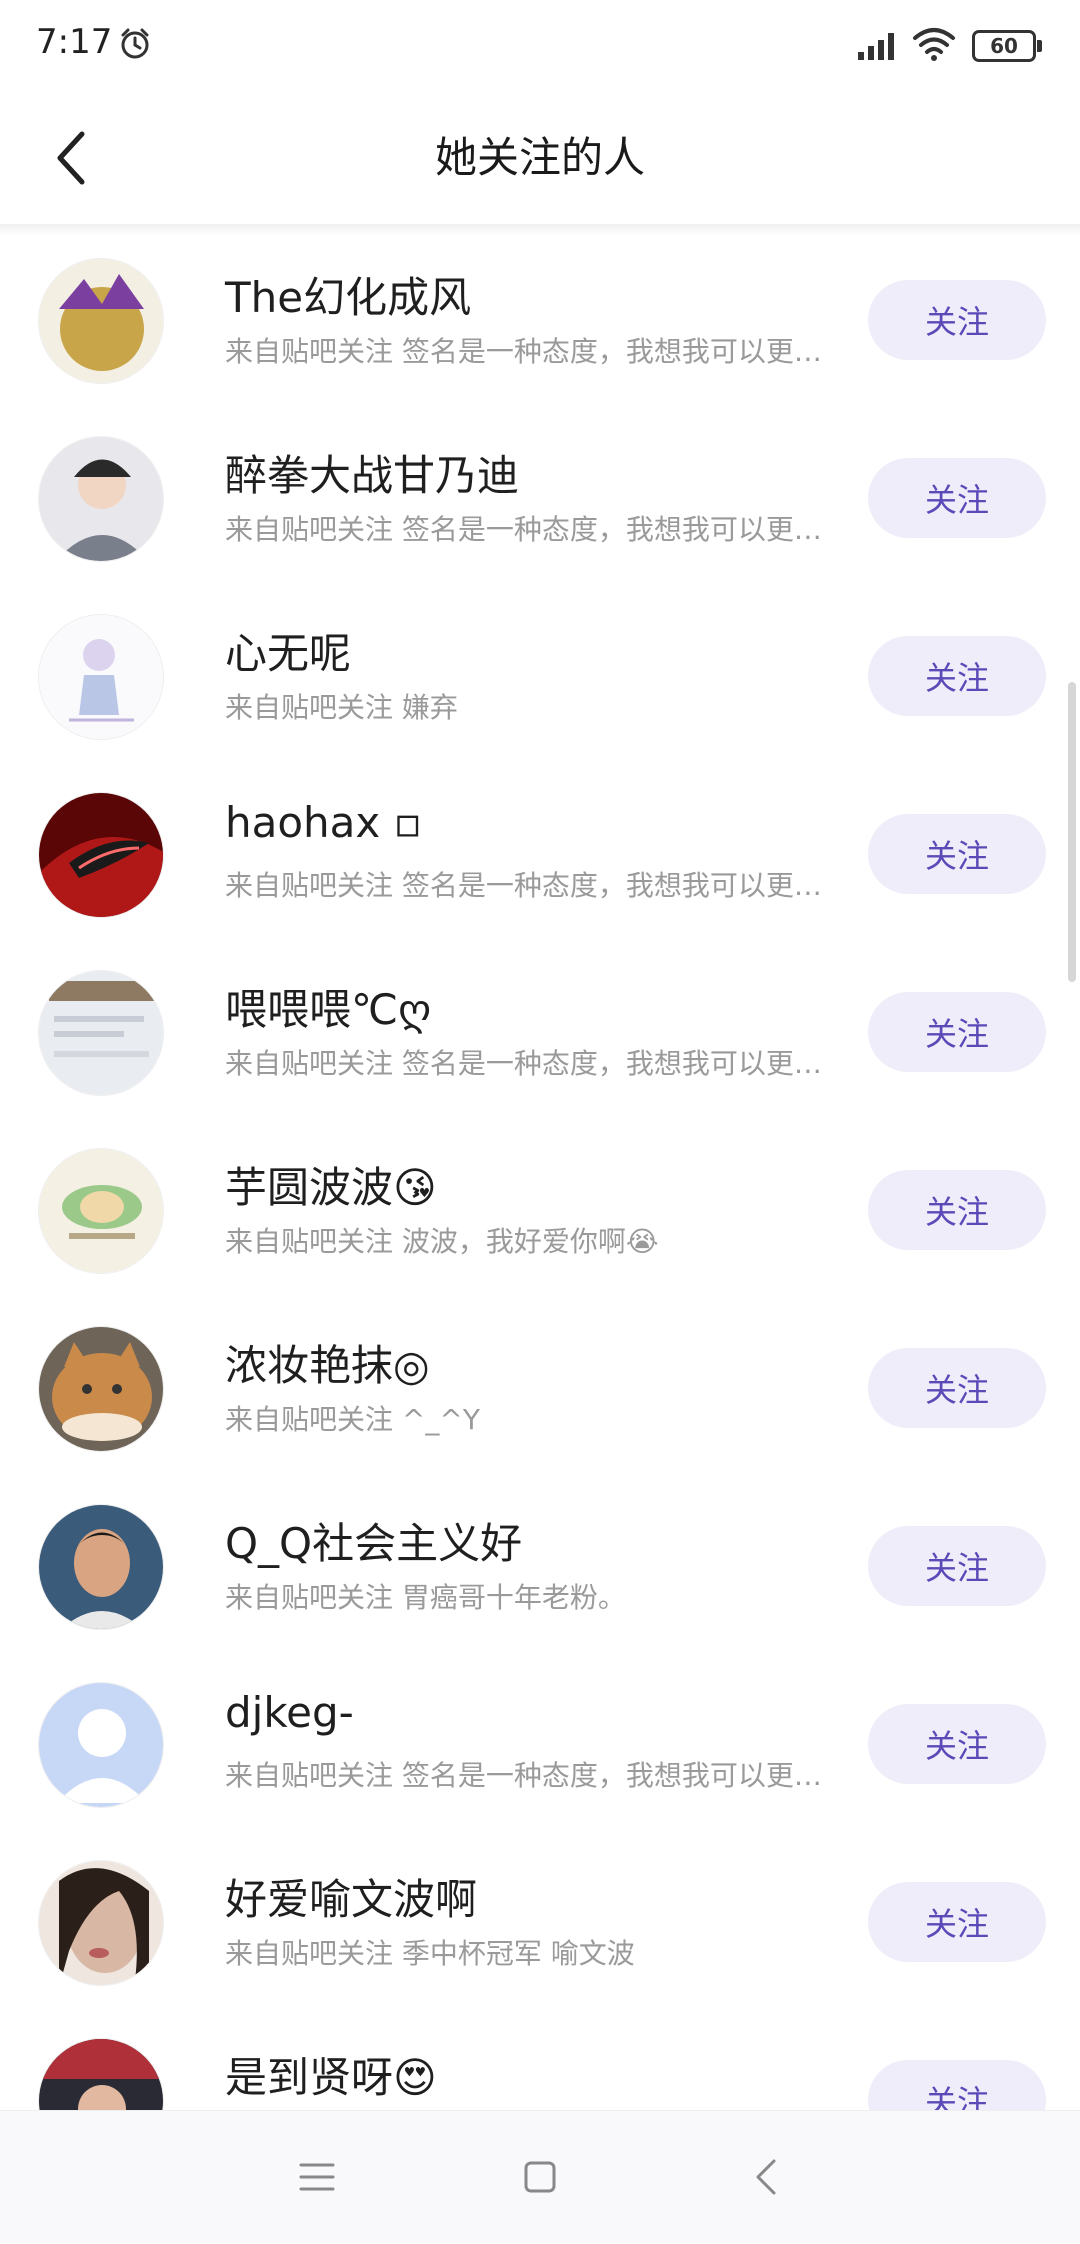 Image resolution: width=1080 pixels, height=2244 pixels. I want to click on battery-icon: 60, so click(1007, 46).